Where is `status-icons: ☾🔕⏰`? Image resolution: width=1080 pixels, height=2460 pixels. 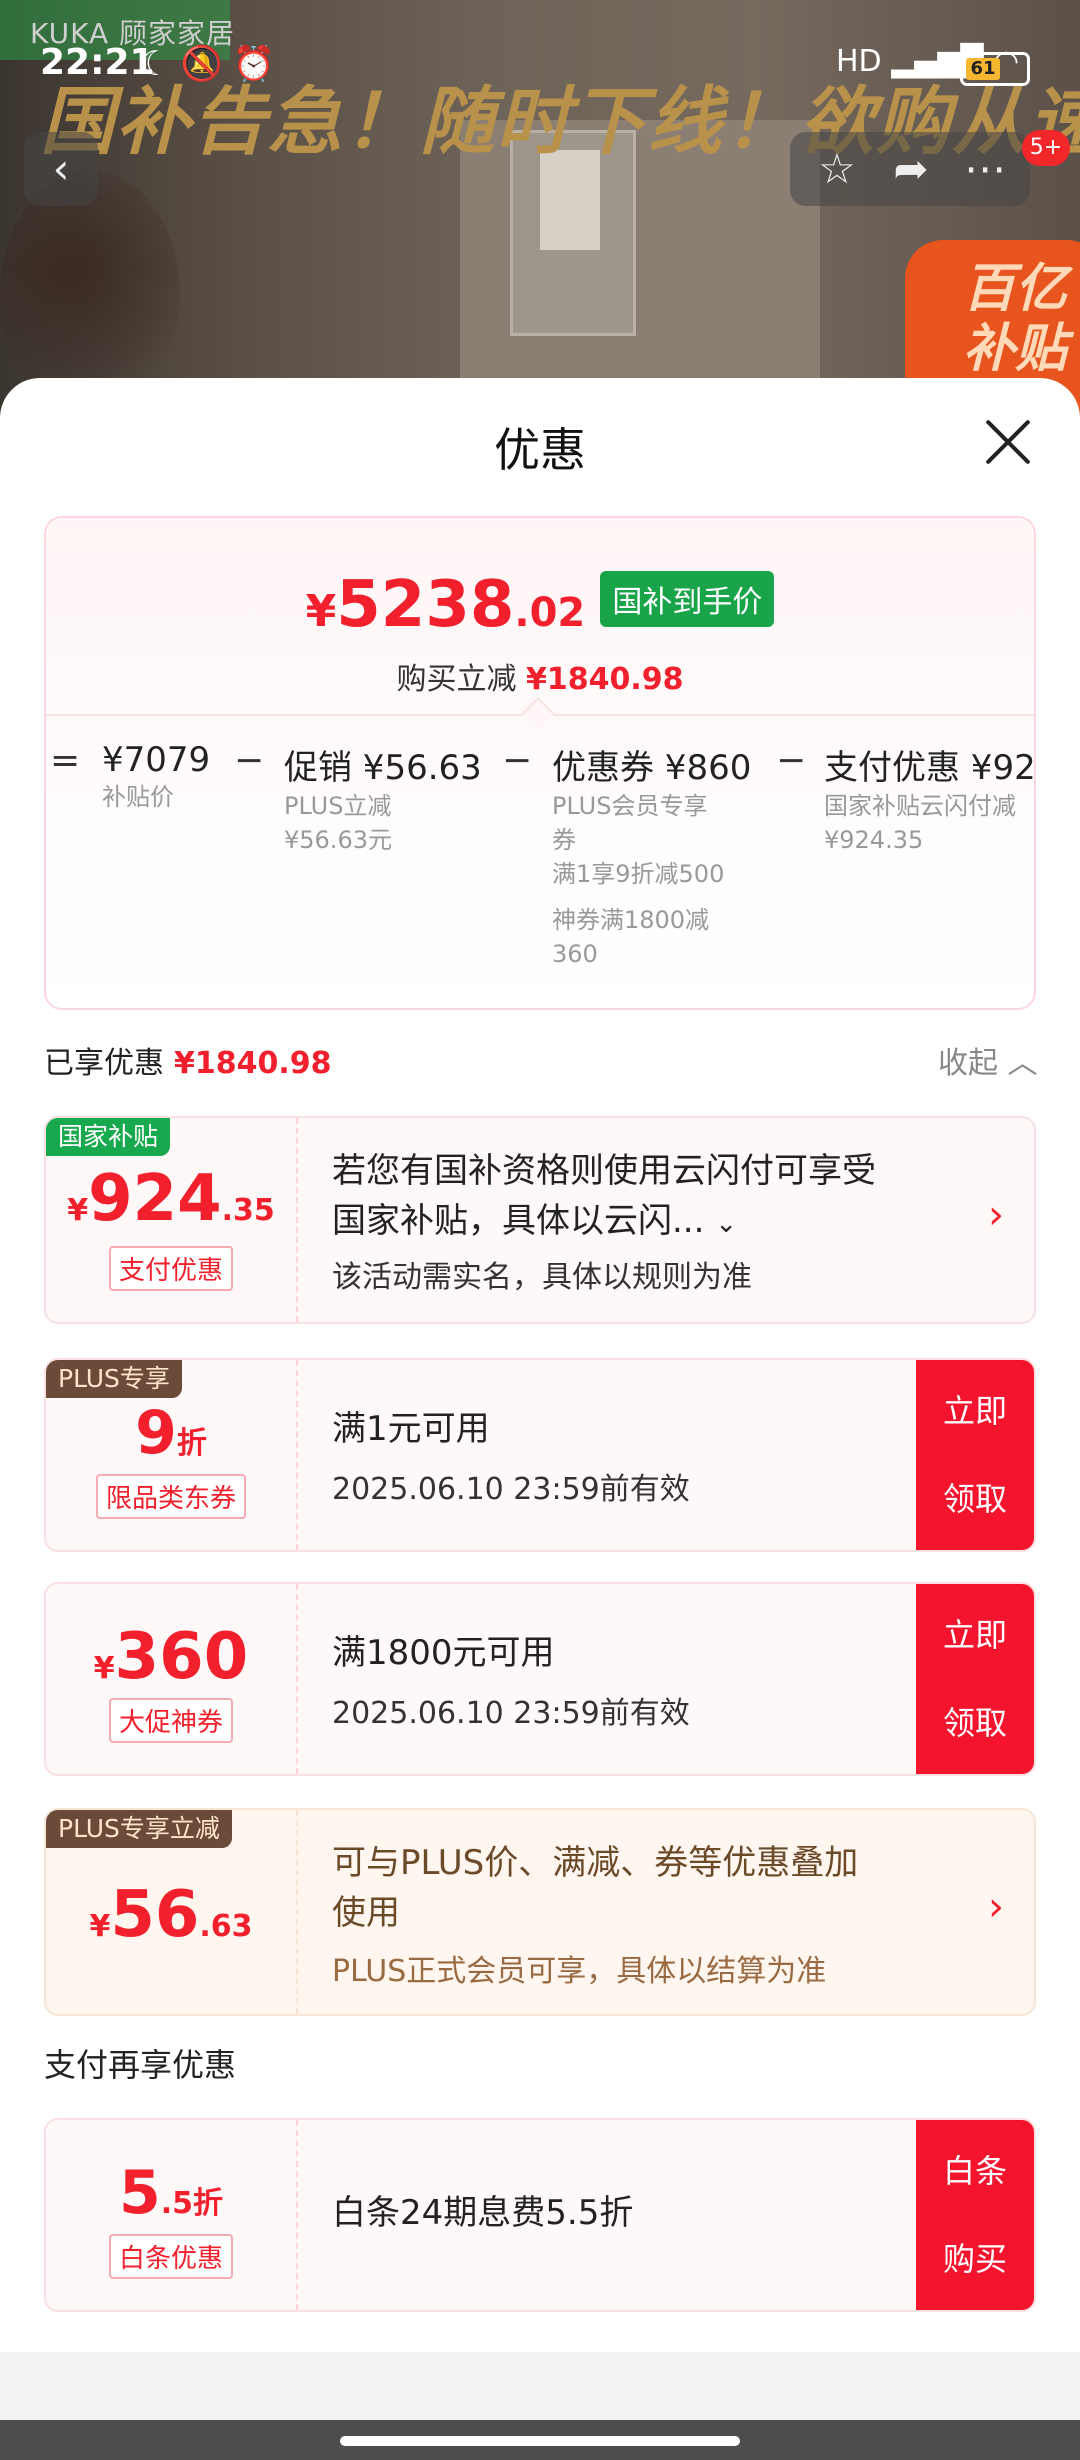 status-icons: ☾🔕⏰ is located at coordinates (212, 64).